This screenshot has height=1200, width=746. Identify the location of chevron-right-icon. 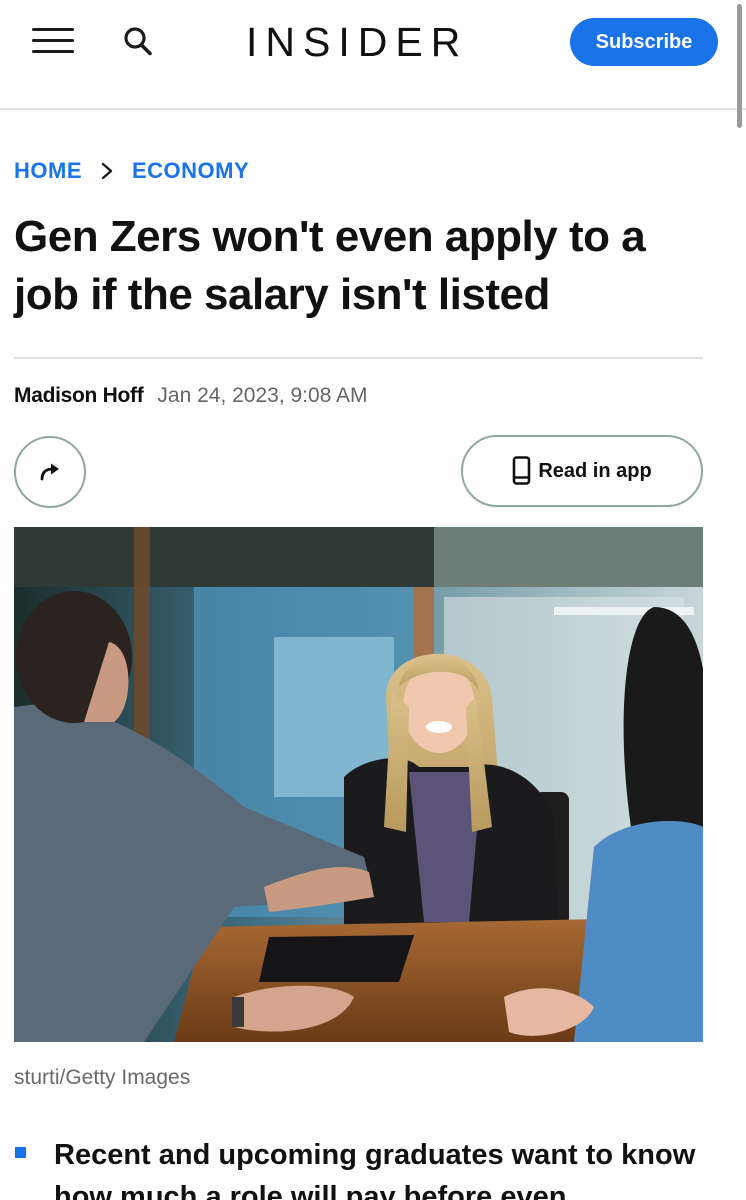
(107, 171).